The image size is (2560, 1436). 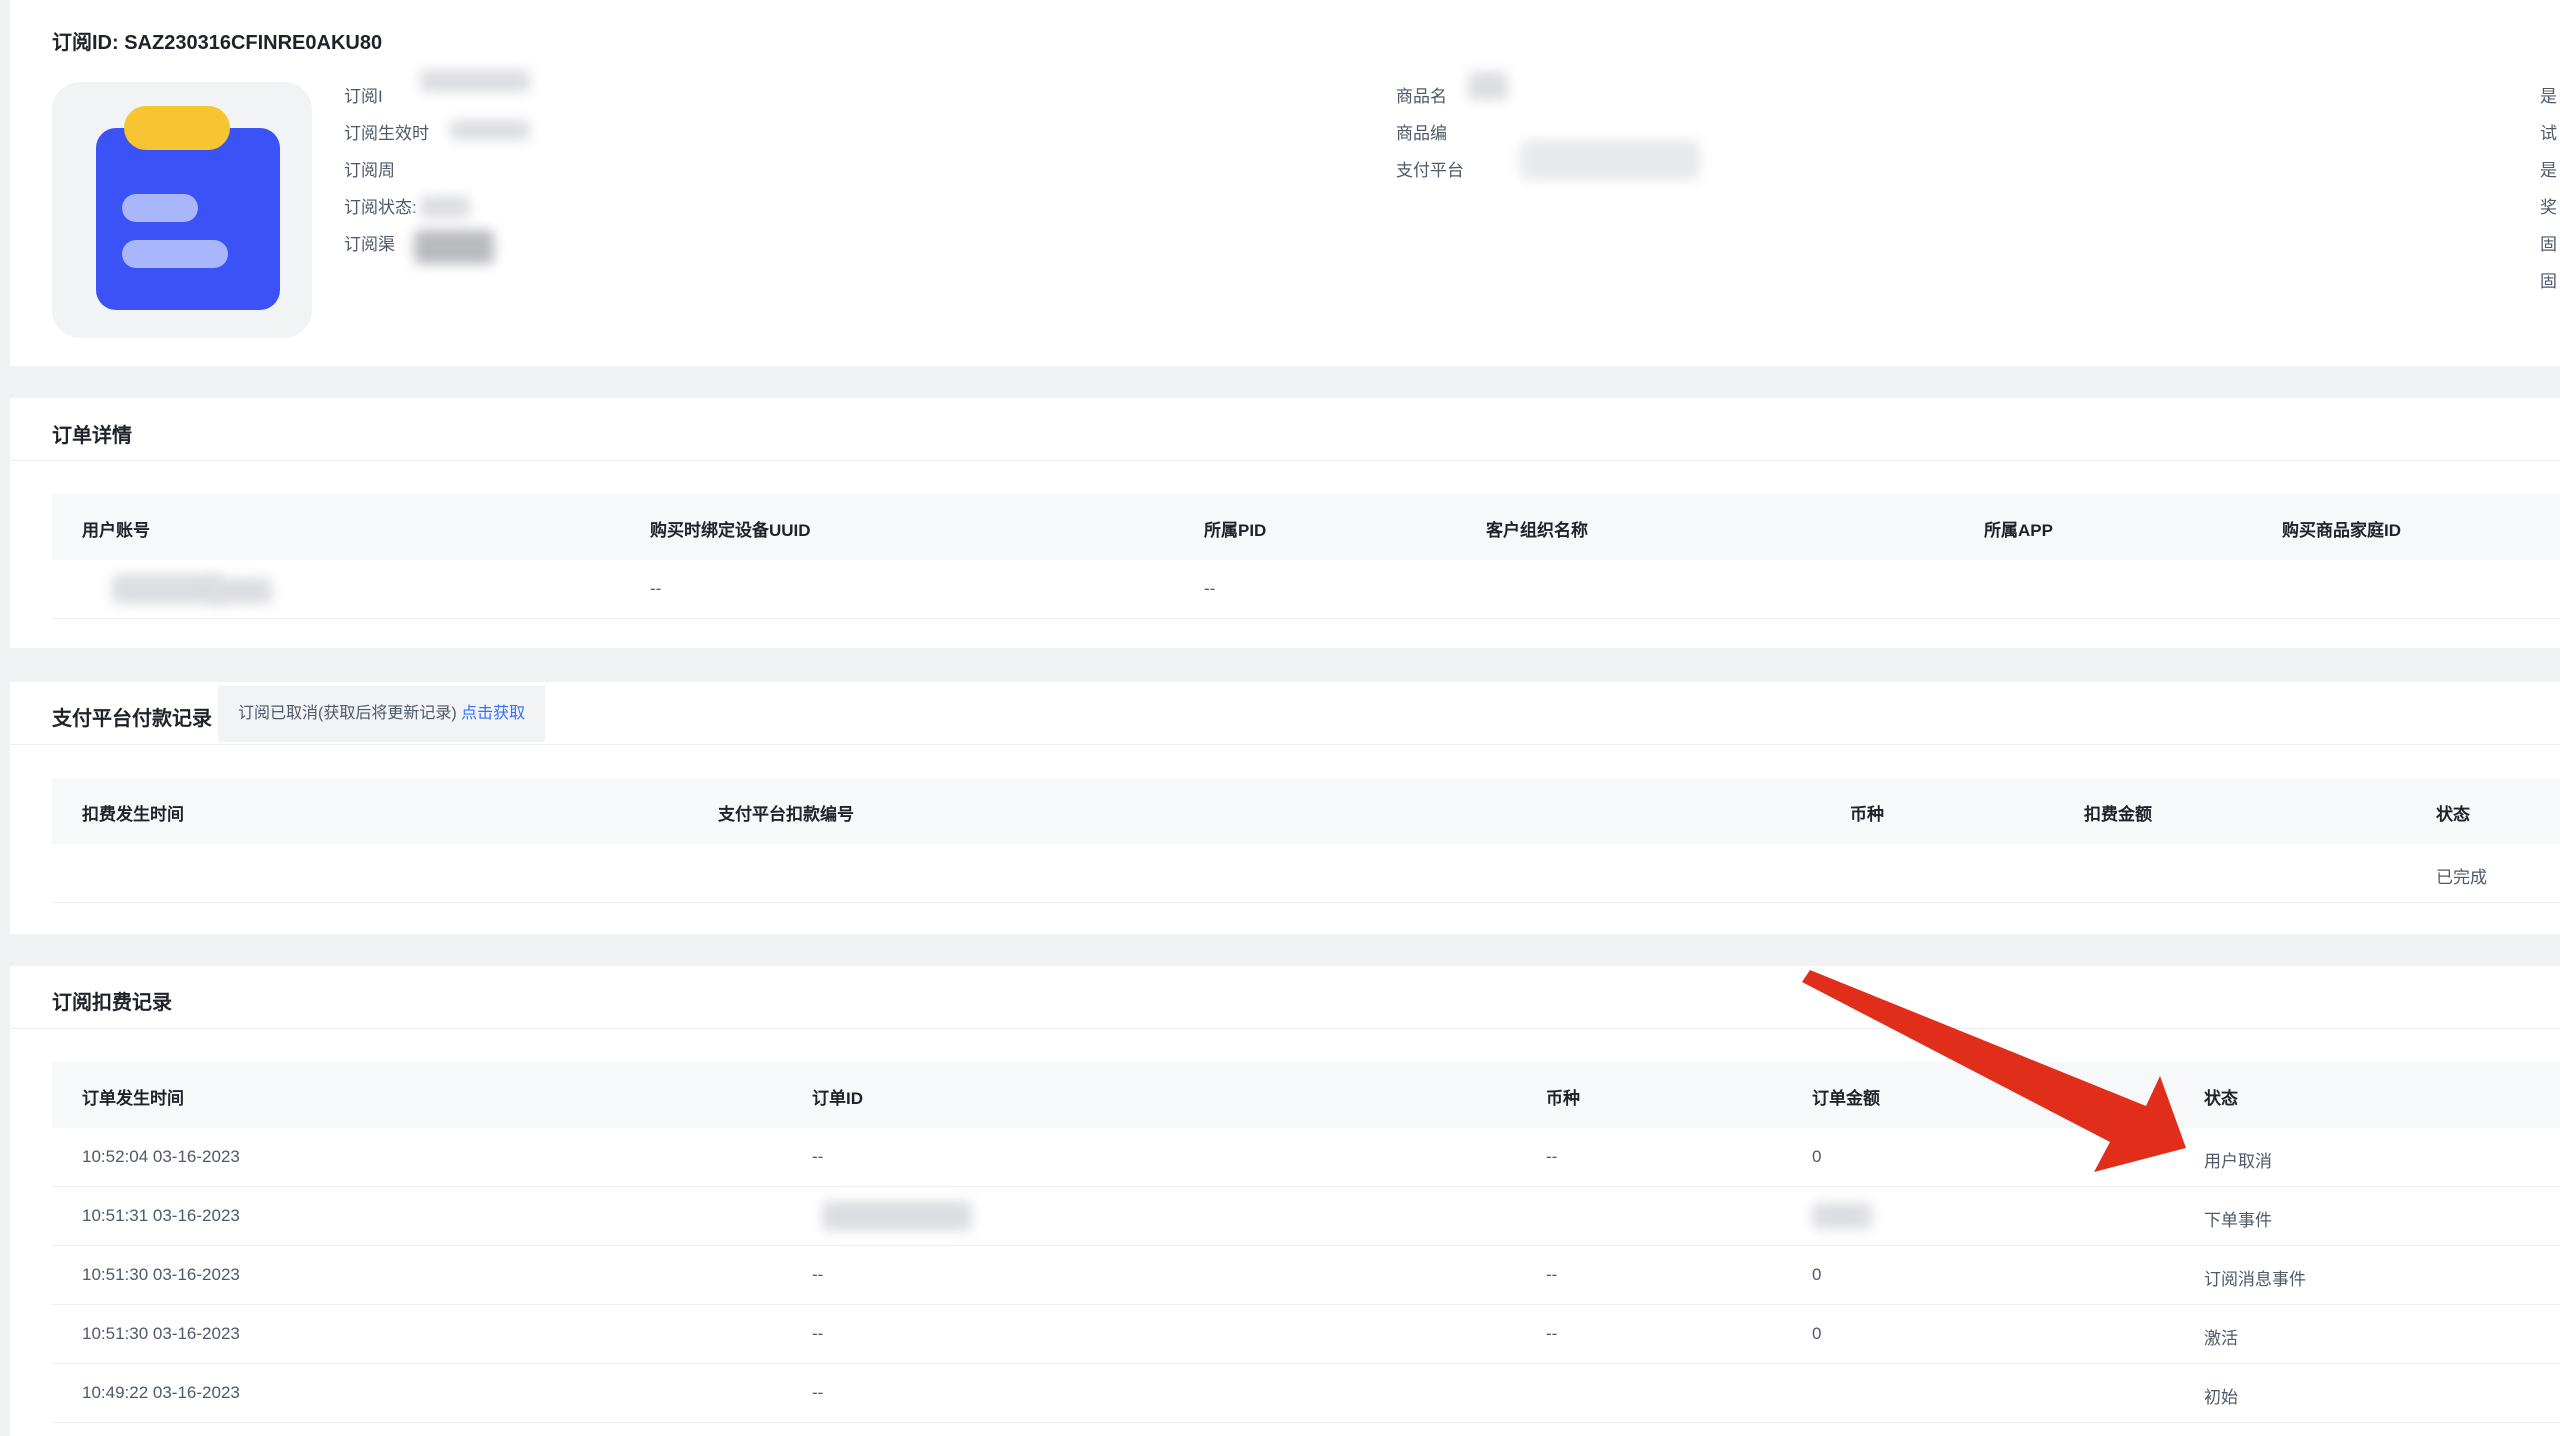 What do you see at coordinates (133, 1098) in the screenshot?
I see `col-order-time: 订单发生时间` at bounding box center [133, 1098].